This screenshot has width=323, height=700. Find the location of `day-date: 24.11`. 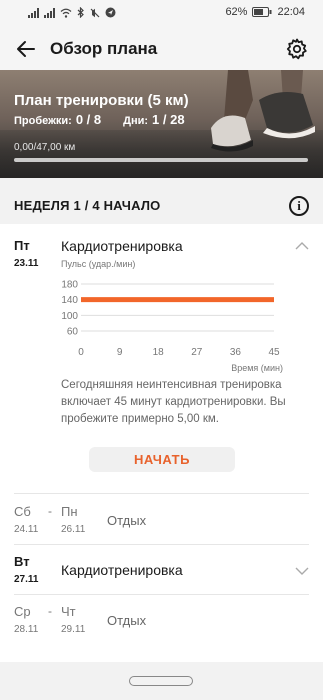

day-date: 24.11 is located at coordinates (26, 529).